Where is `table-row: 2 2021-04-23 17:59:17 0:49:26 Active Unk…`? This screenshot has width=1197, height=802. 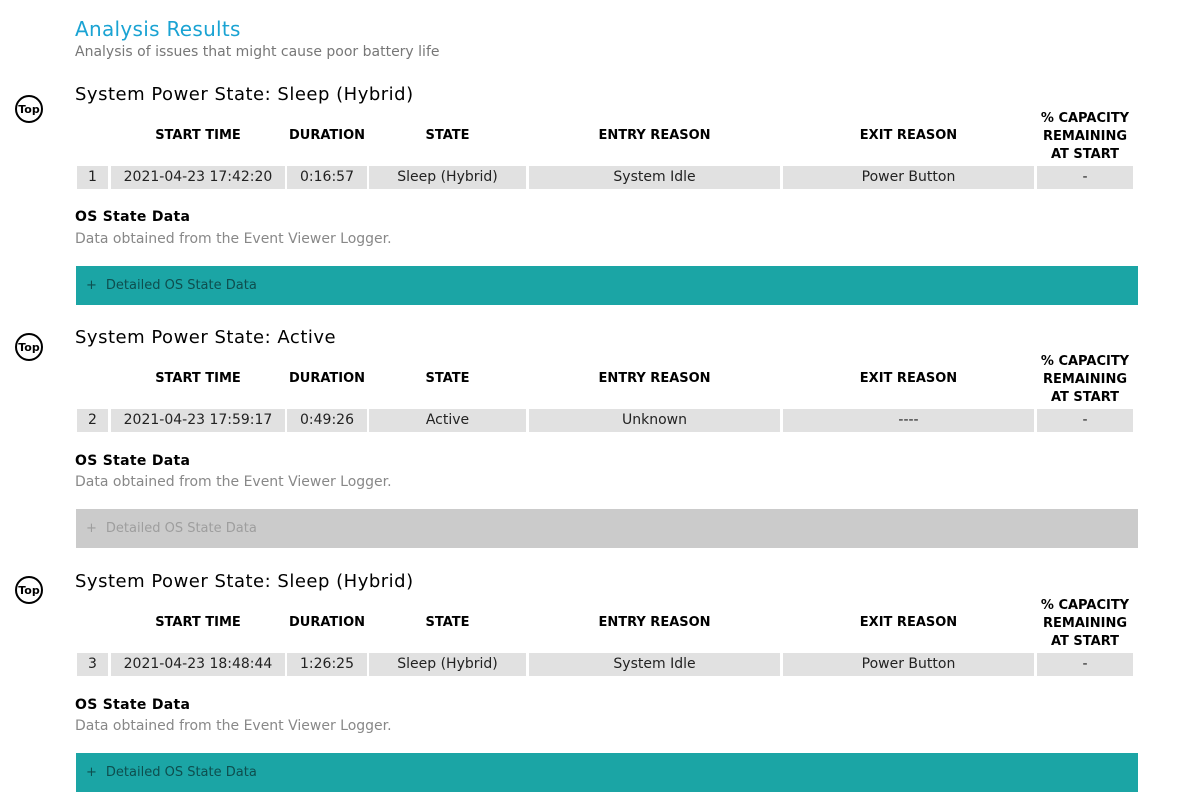 table-row: 2 2021-04-23 17:59:17 0:49:26 Active Unk… is located at coordinates (598, 420).